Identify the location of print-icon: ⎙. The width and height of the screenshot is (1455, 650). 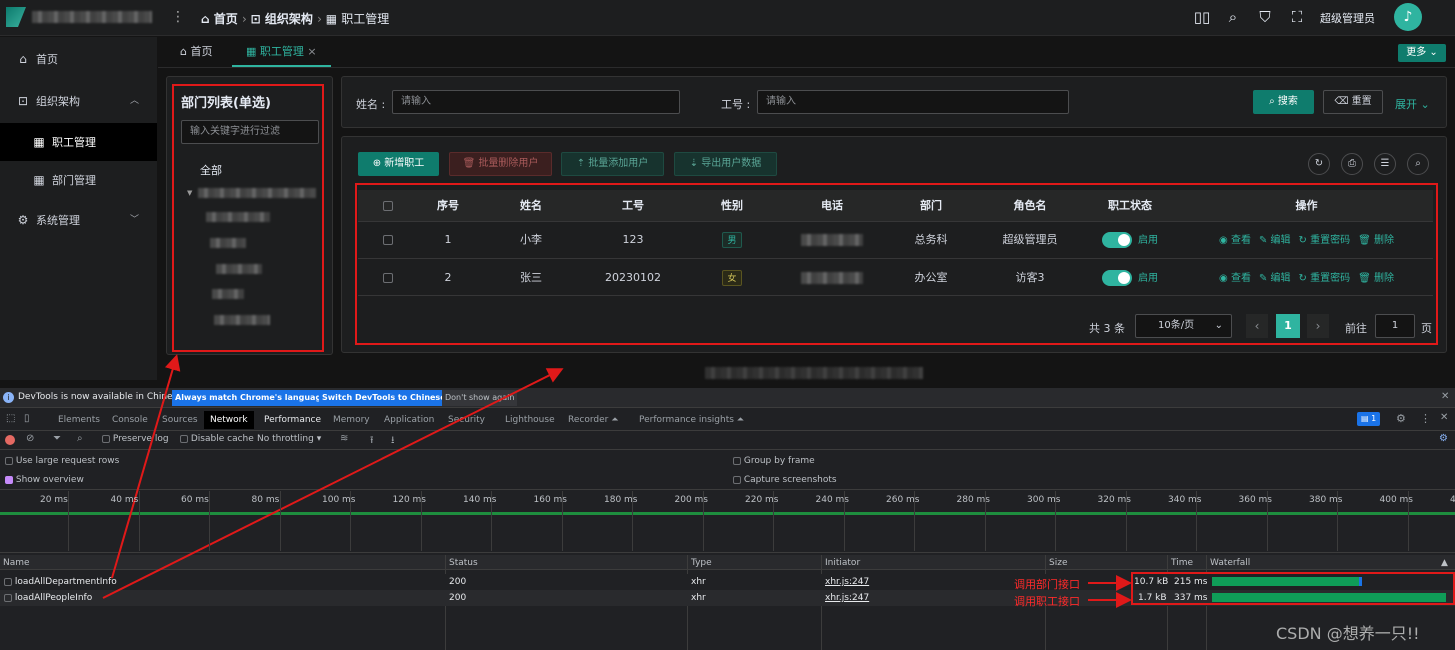
(1352, 164).